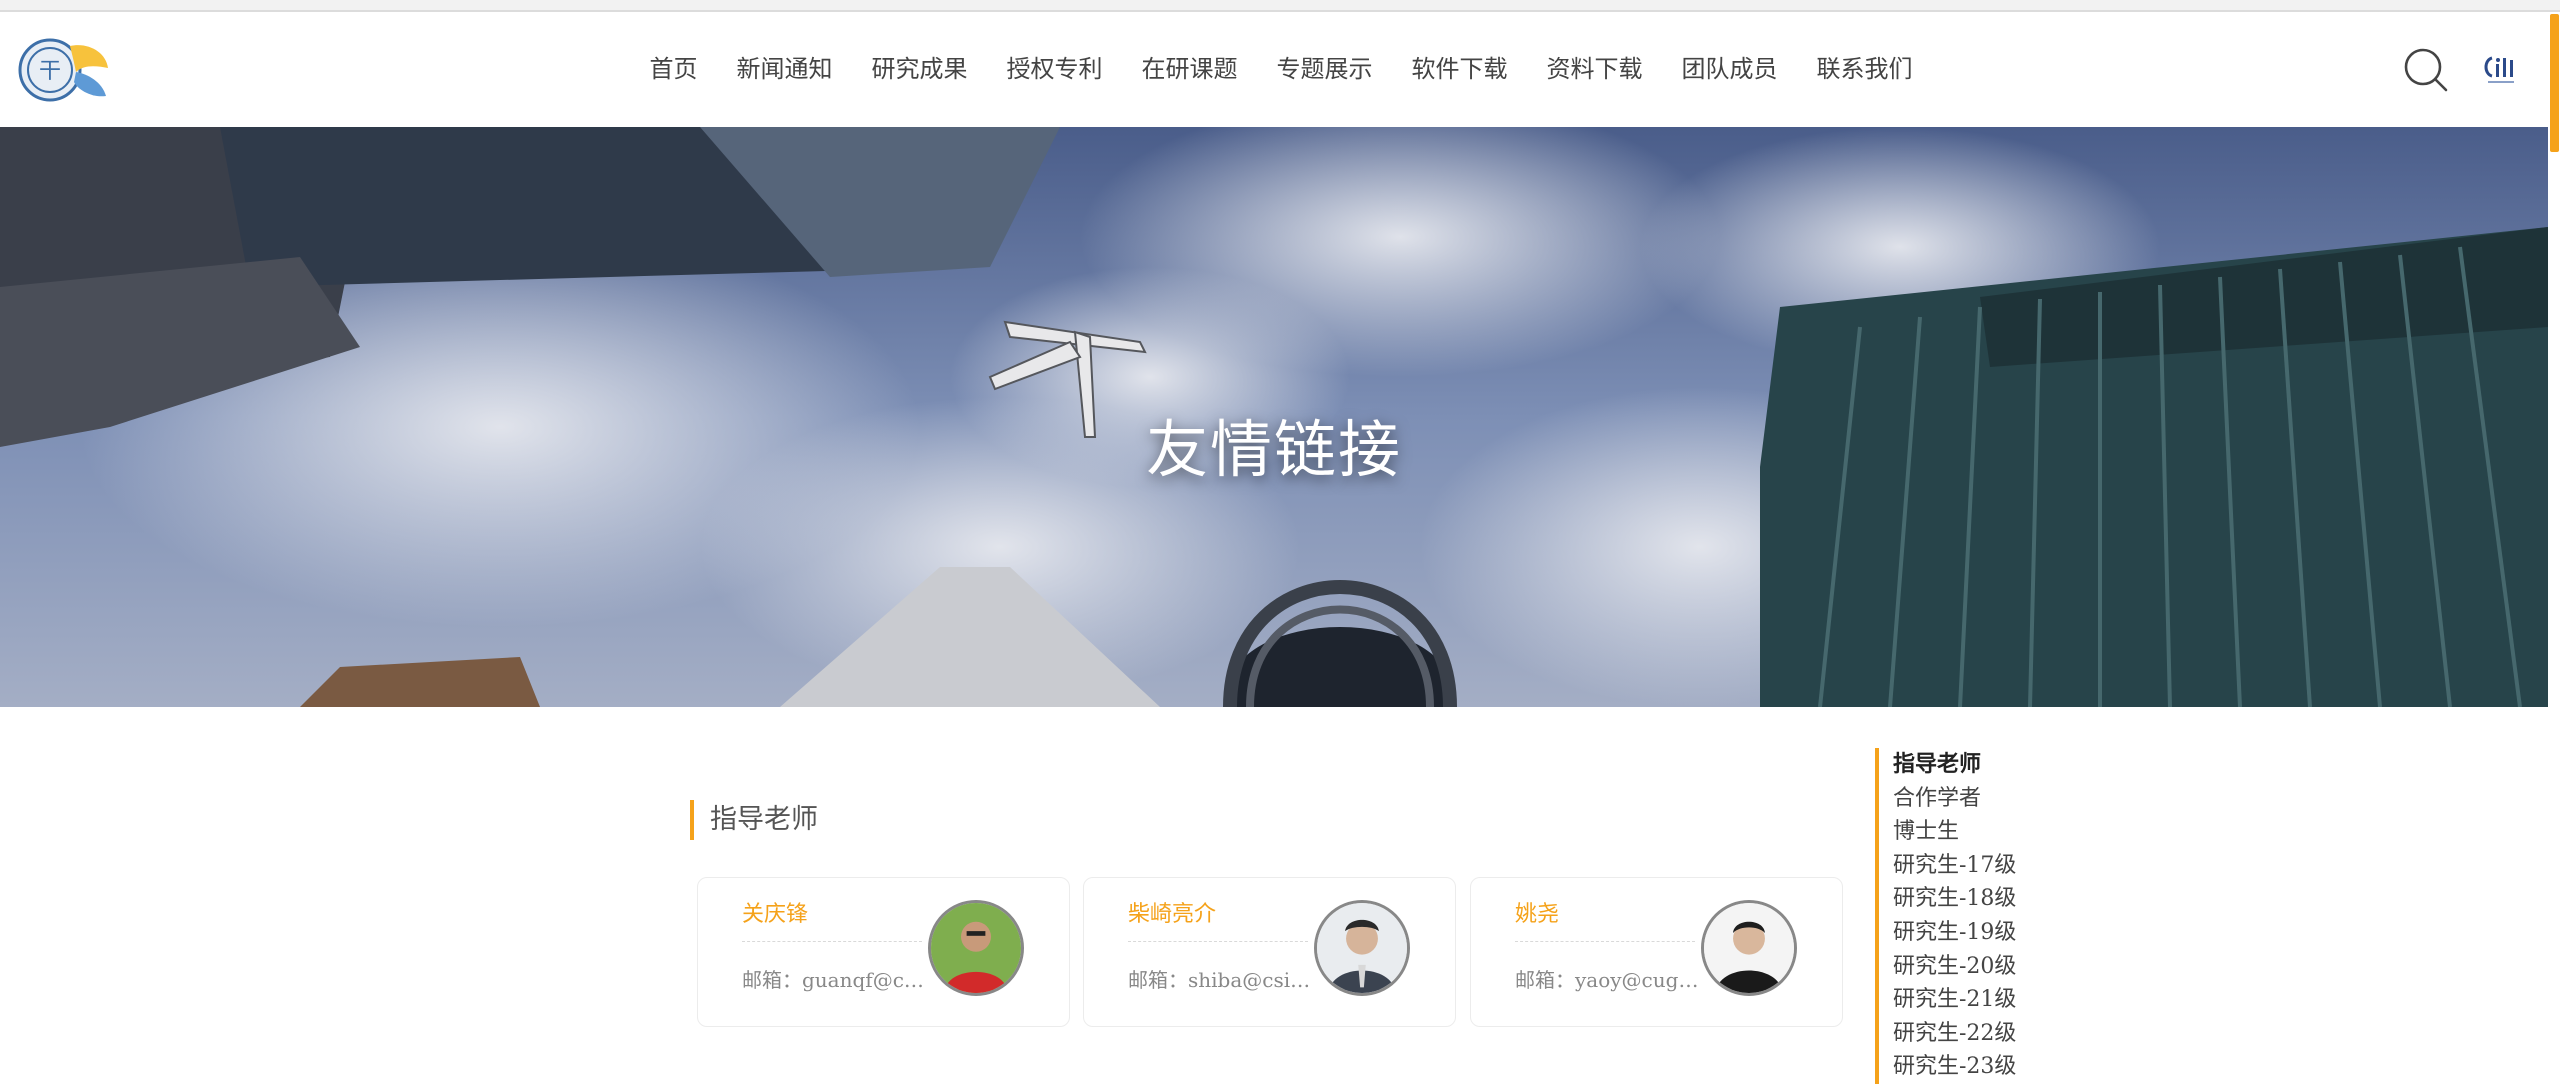 The image size is (2560, 1084). I want to click on search-icon, so click(2426, 70).